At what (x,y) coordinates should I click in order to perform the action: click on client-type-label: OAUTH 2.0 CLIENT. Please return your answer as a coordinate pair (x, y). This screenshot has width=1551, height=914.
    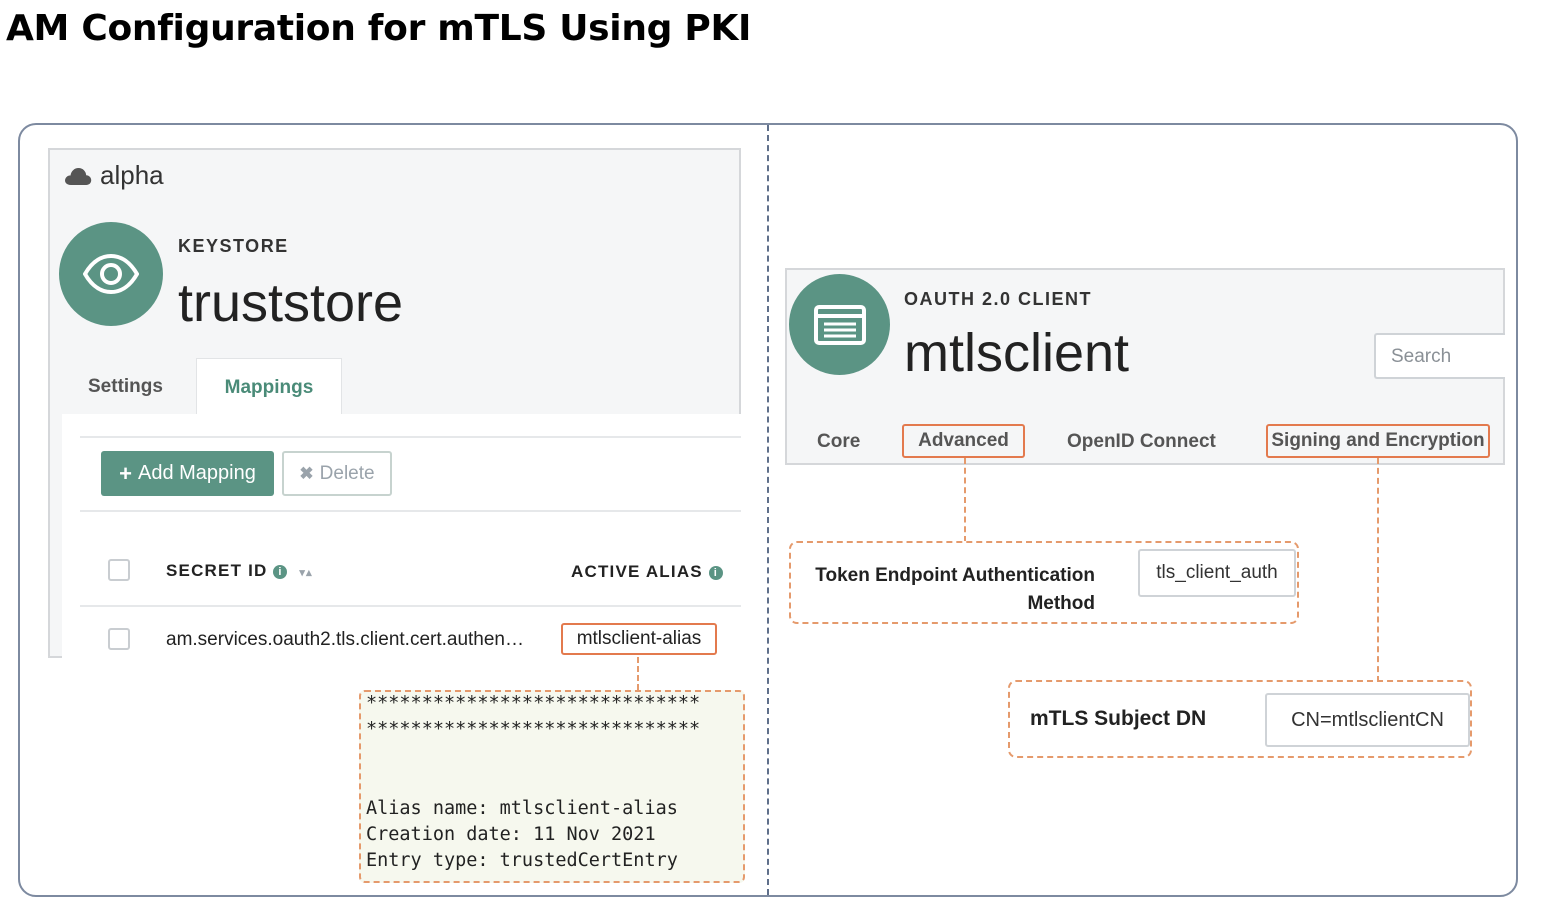
    Looking at the image, I should click on (998, 299).